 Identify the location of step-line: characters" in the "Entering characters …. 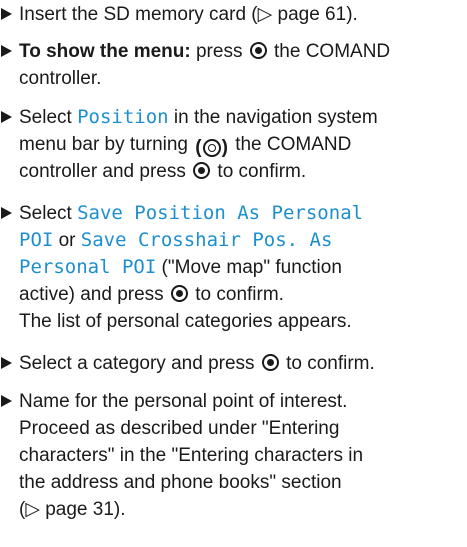
(191, 455).